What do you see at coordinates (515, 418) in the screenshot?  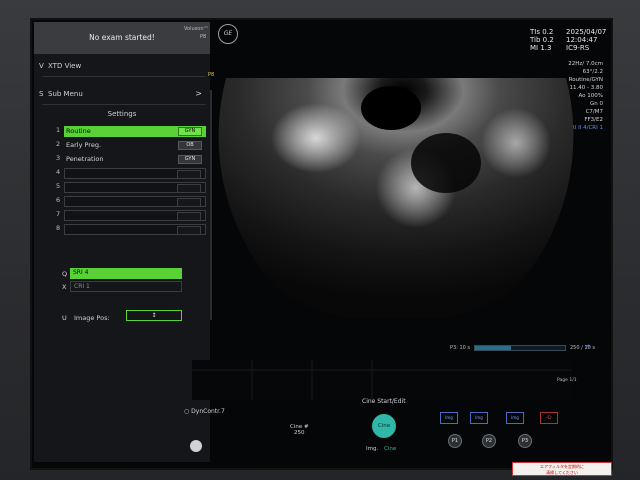 I see `tile-img-3: Img` at bounding box center [515, 418].